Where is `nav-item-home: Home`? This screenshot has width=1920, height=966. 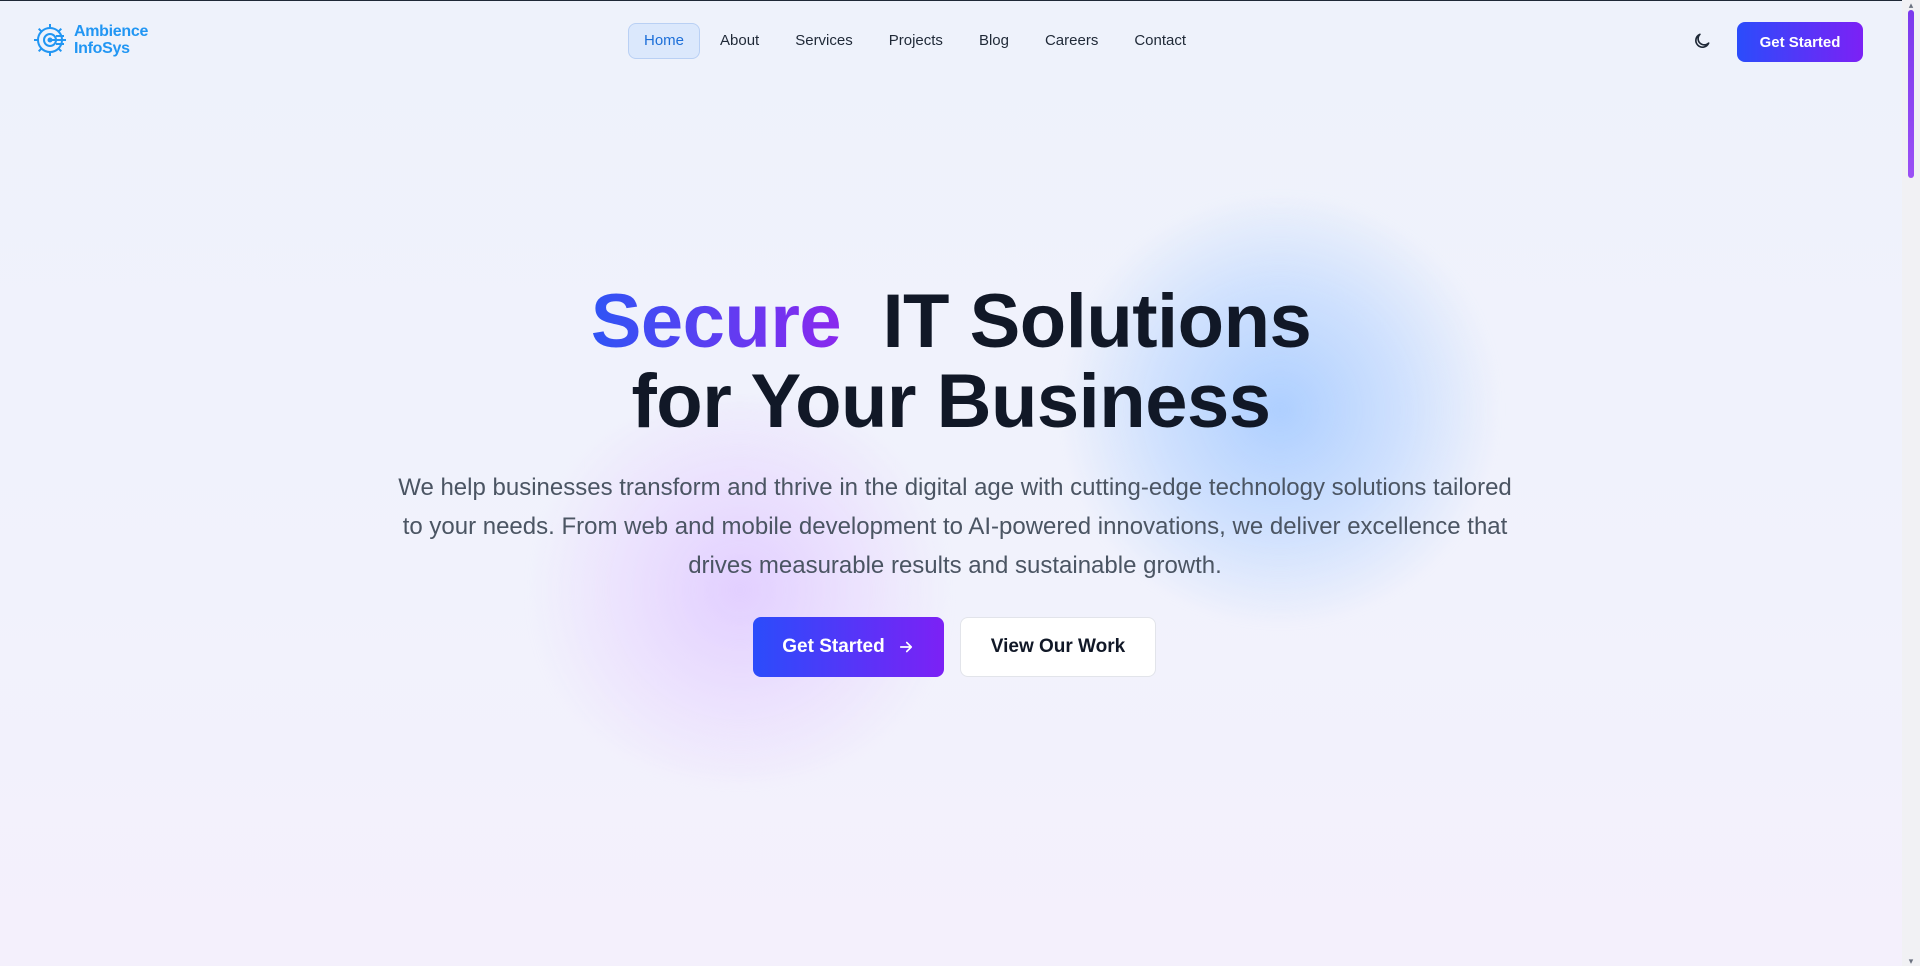 nav-item-home: Home is located at coordinates (664, 41).